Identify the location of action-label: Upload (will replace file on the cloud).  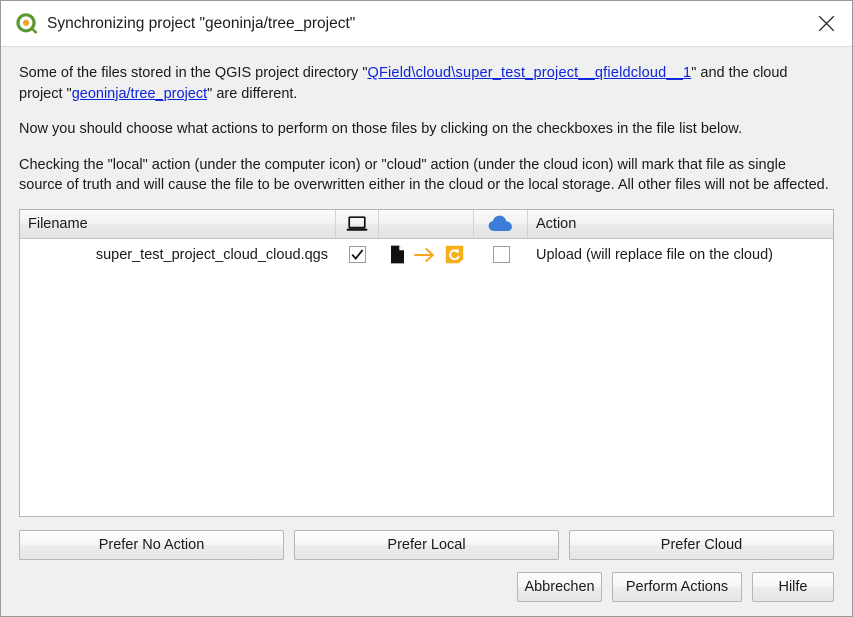
(654, 254).